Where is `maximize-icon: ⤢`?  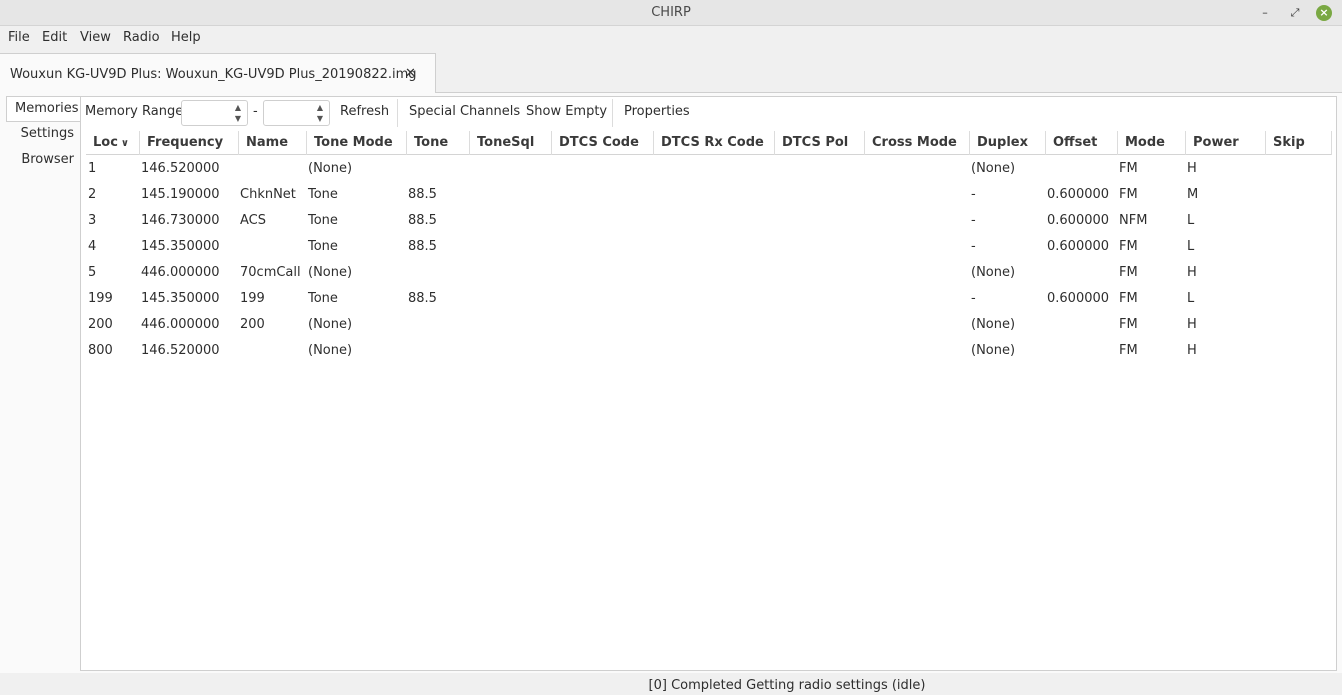
maximize-icon: ⤢ is located at coordinates (1295, 13).